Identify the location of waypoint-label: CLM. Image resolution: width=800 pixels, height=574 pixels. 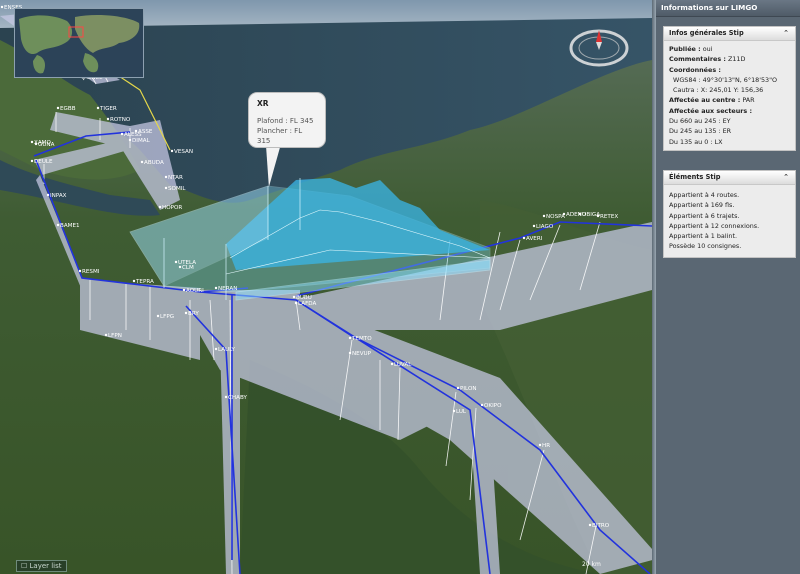
(188, 268).